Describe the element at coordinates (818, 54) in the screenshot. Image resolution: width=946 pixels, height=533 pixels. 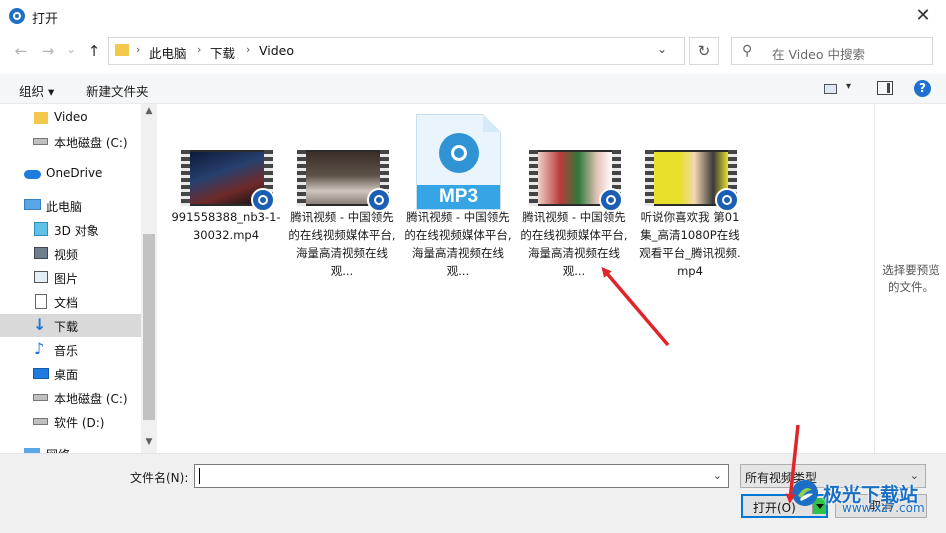
I see `search-placeholder: 在 Video 中搜索` at that location.